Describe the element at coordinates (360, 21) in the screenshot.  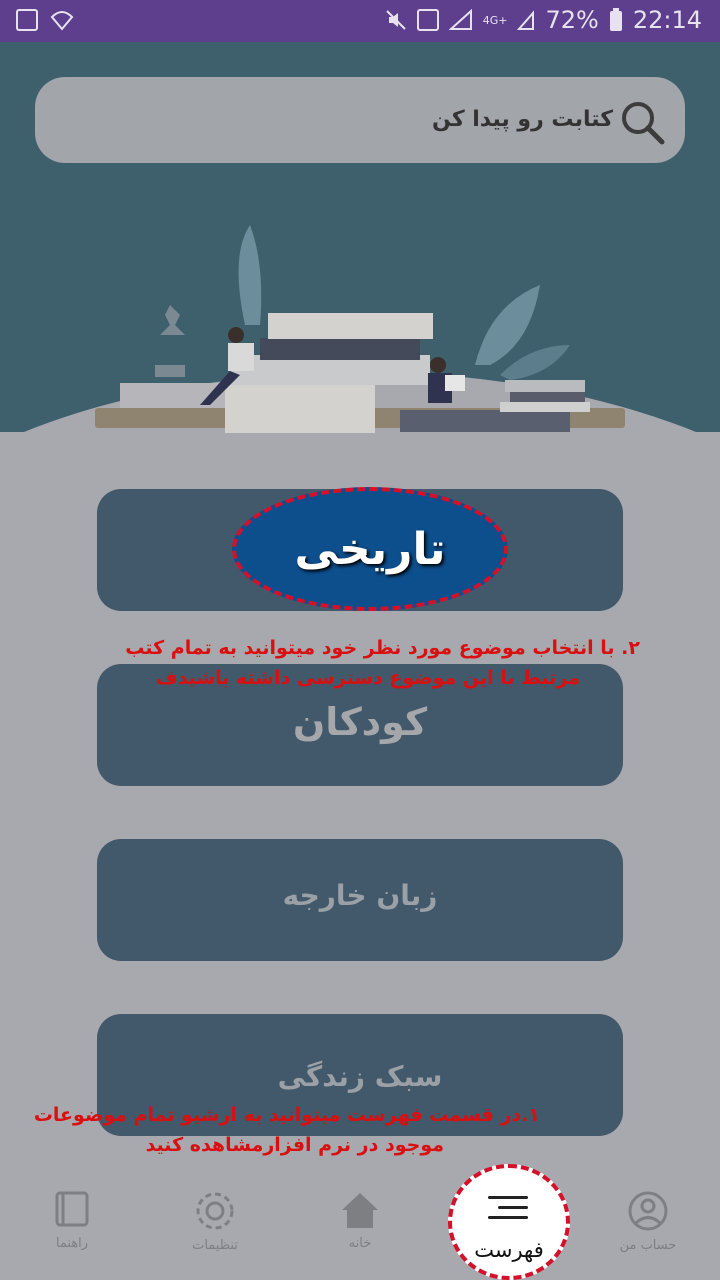
I see `status-bar: 4G+ 72% 22:14` at that location.